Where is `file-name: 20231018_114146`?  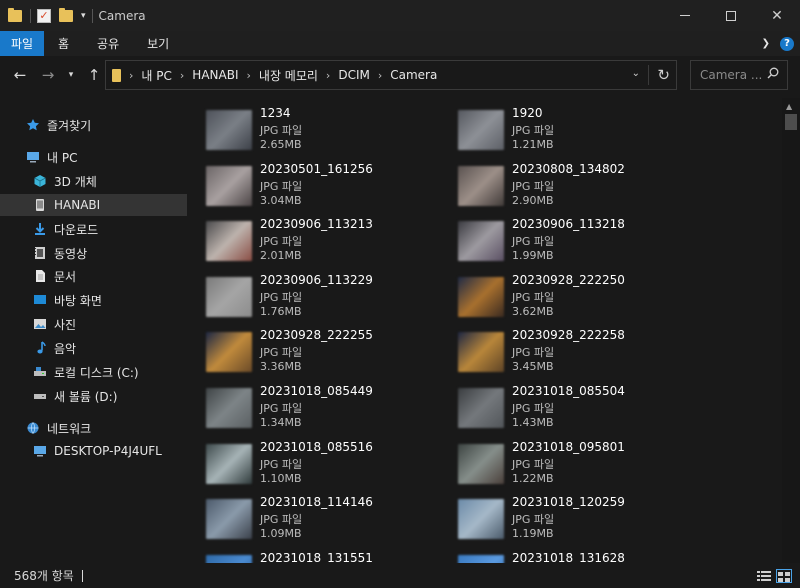 file-name: 20231018_114146 is located at coordinates (316, 502).